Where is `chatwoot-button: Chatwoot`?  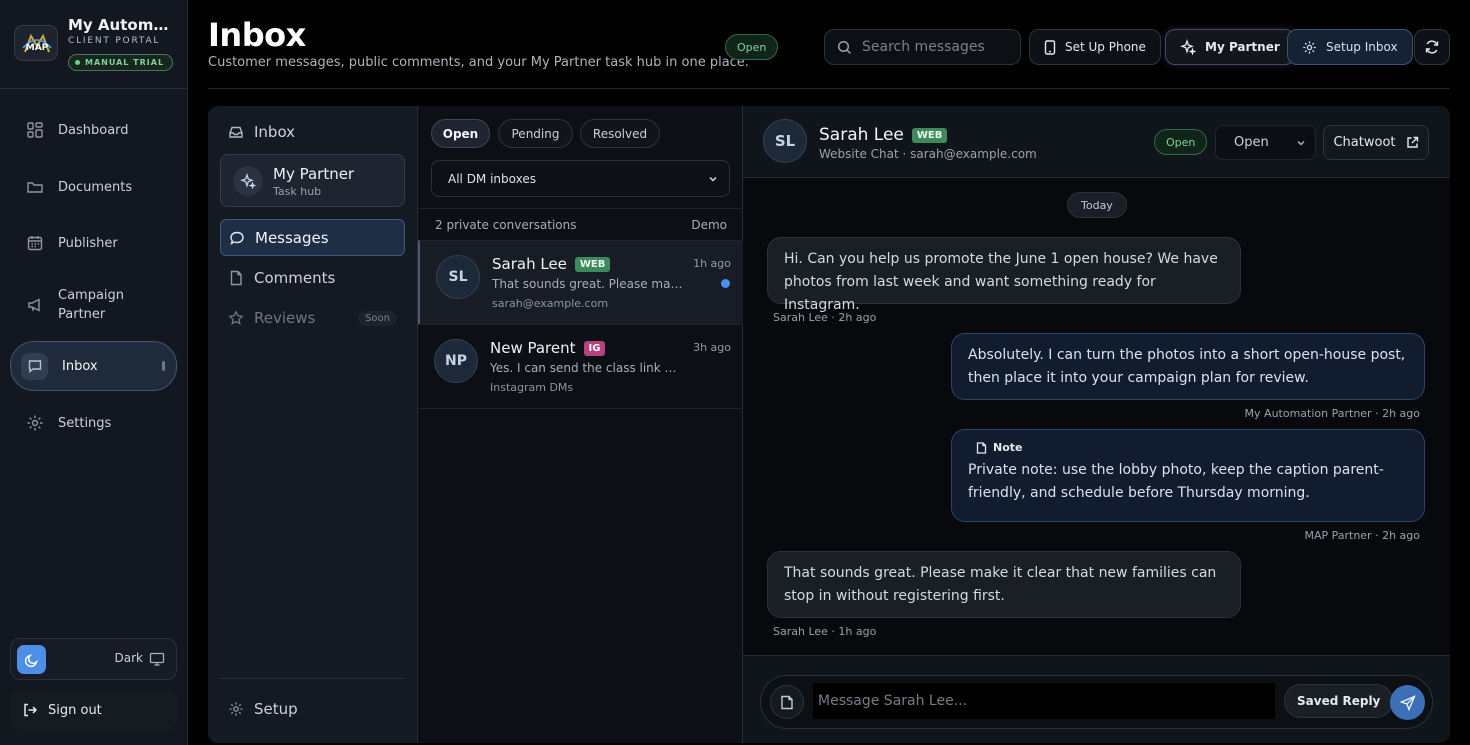 chatwoot-button: Chatwoot is located at coordinates (1376, 142).